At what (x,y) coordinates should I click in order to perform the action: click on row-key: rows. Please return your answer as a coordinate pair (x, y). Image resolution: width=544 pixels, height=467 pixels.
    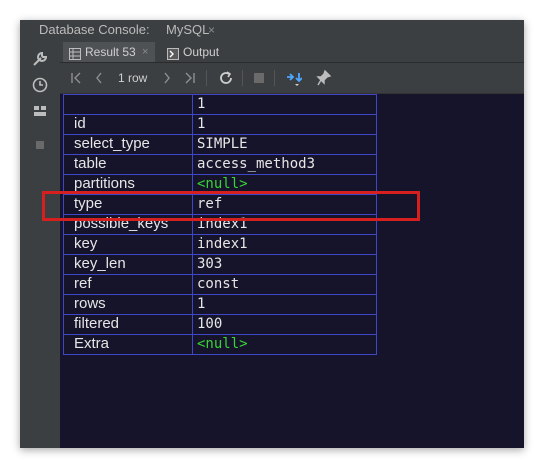
    Looking at the image, I should click on (128, 304).